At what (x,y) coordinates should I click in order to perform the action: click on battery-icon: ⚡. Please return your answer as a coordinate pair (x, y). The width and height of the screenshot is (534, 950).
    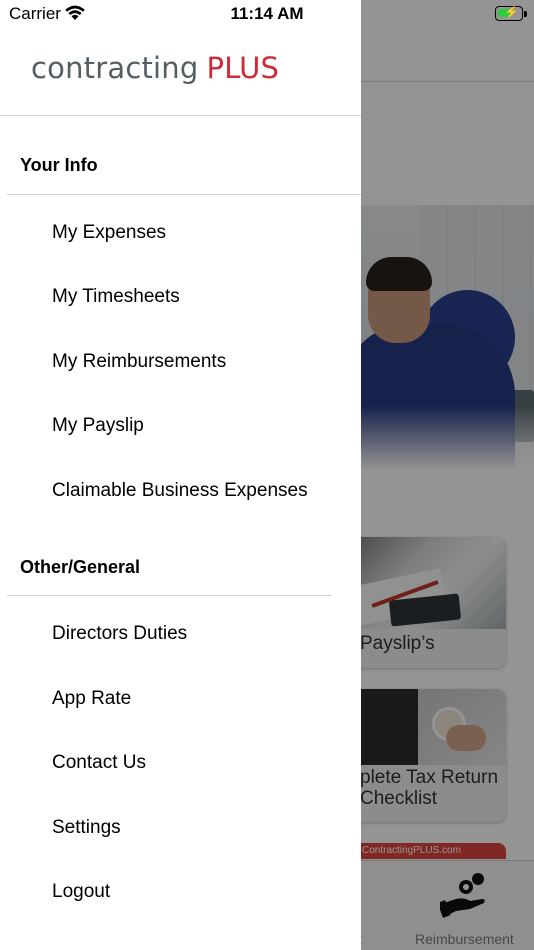
    Looking at the image, I should click on (509, 13).